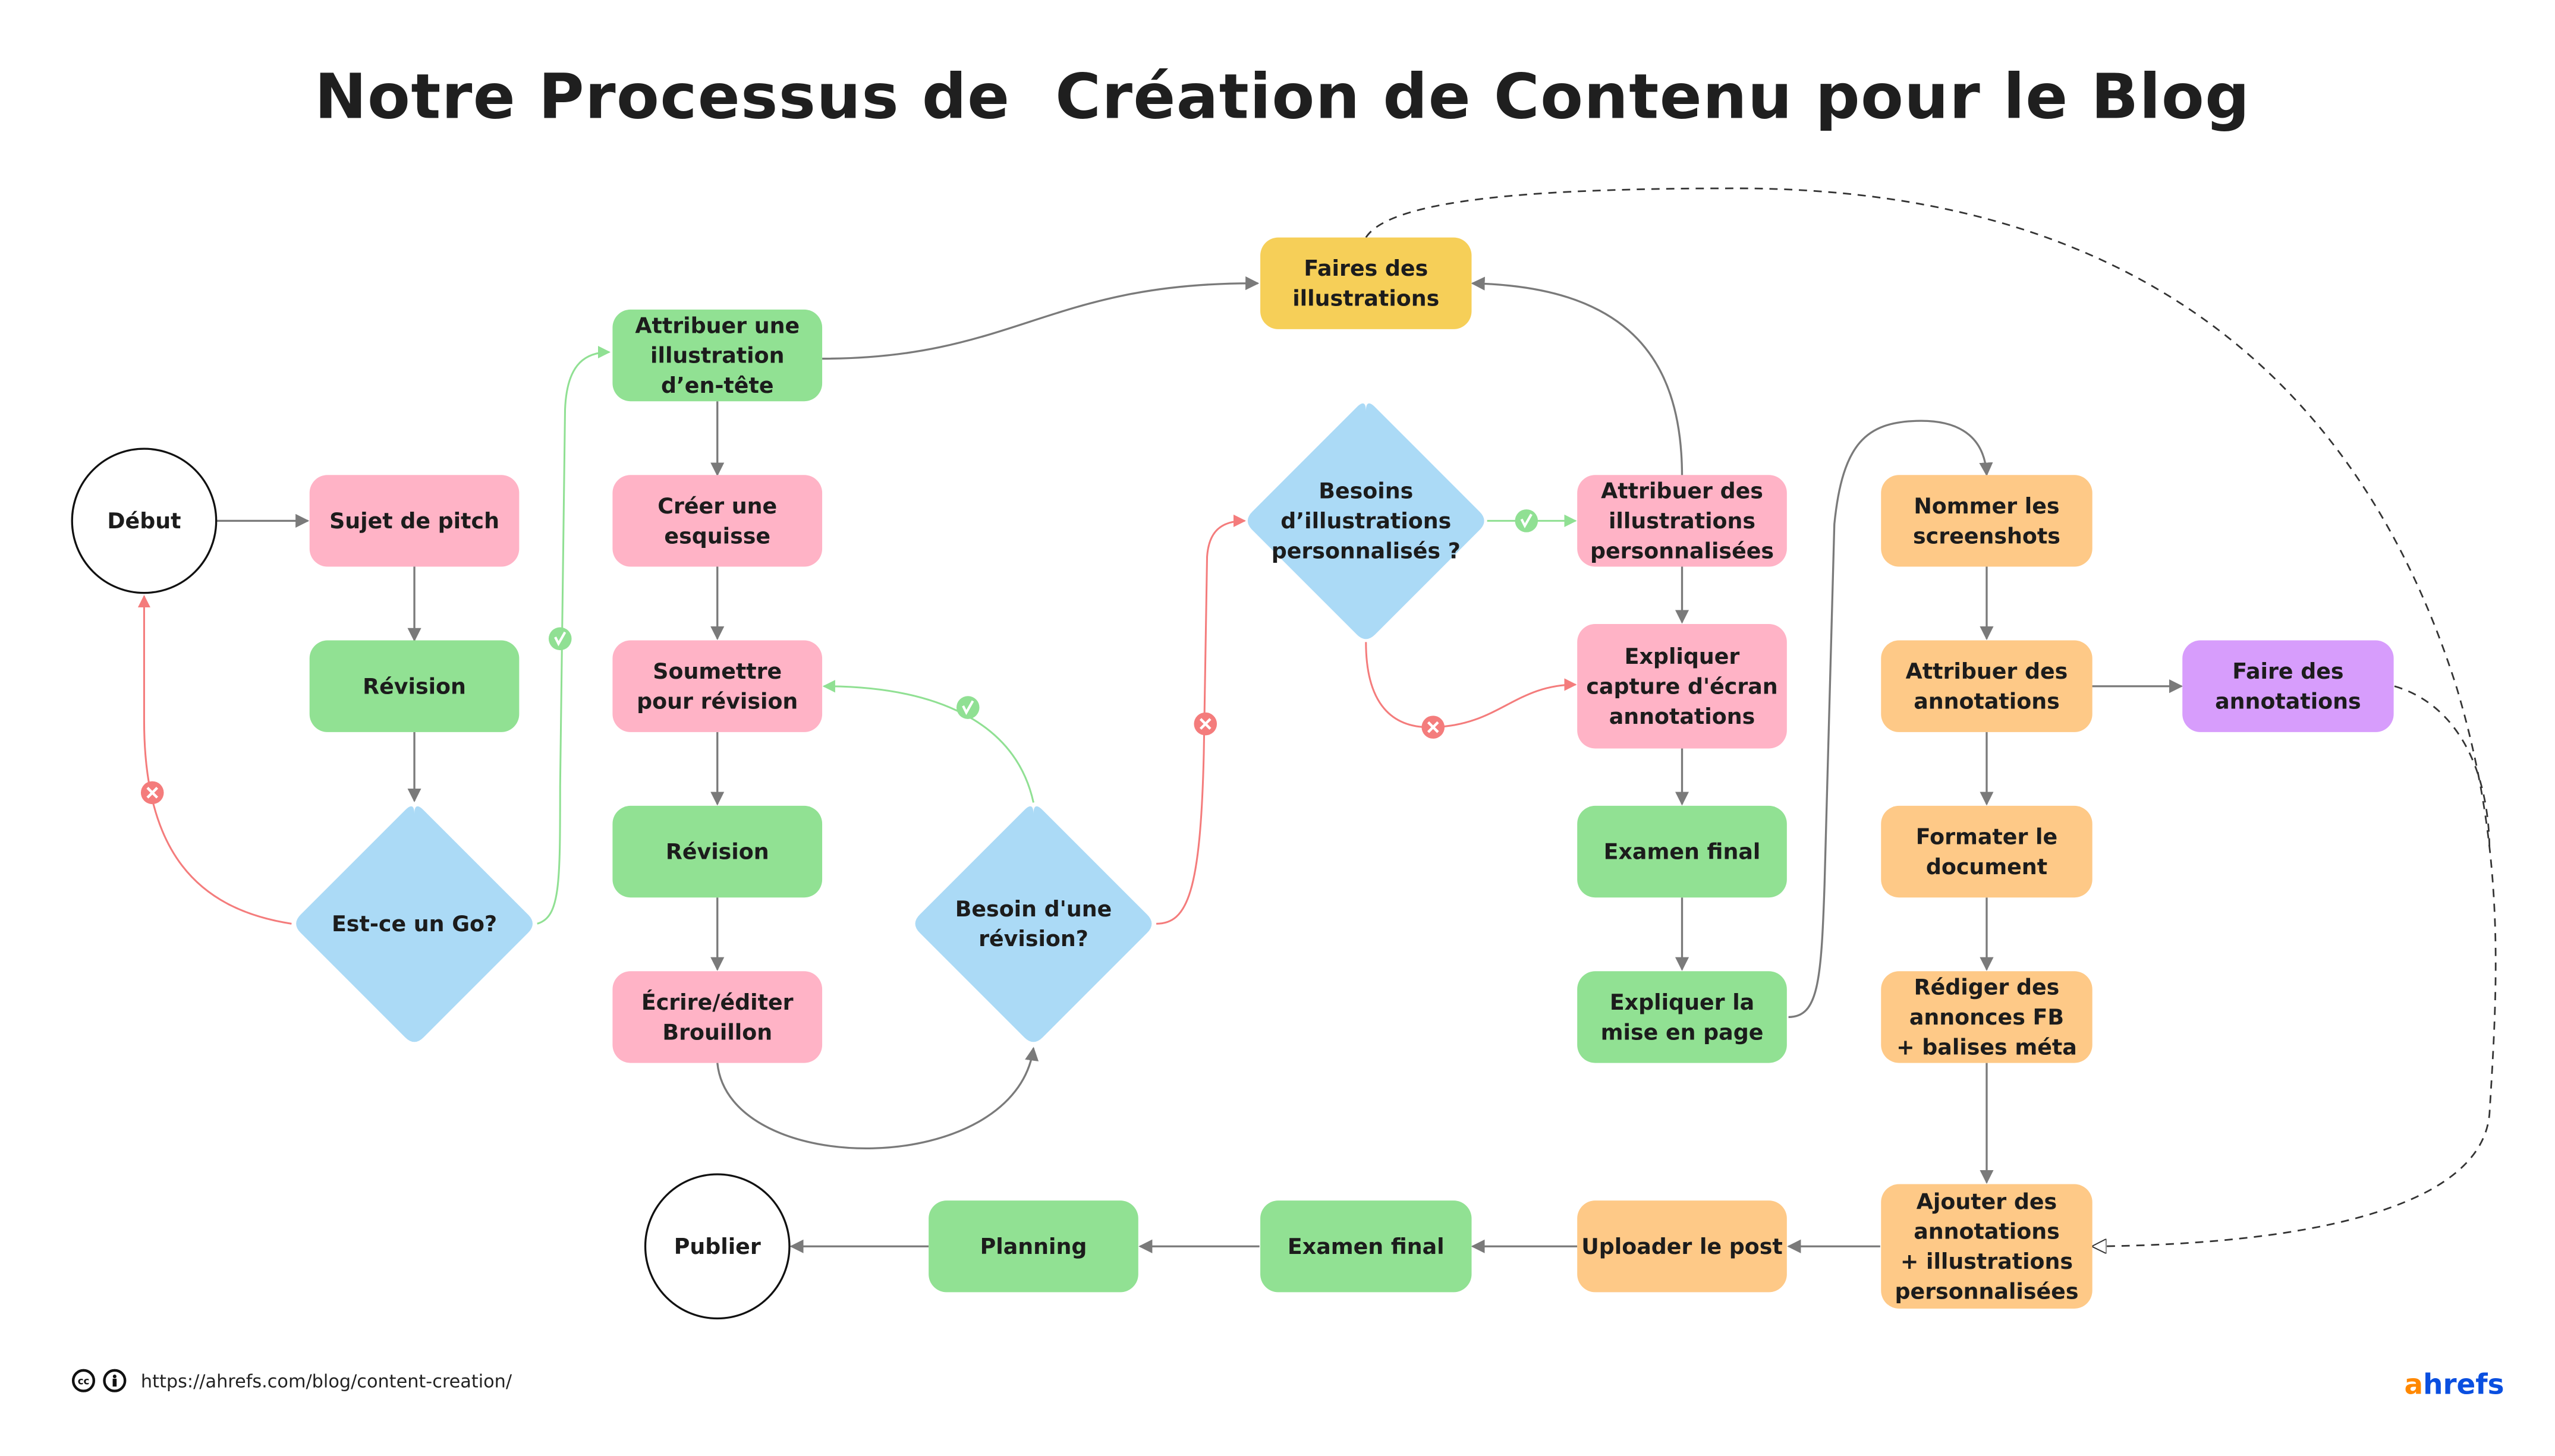 This screenshot has width=2555, height=1456. Describe the element at coordinates (1033, 938) in the screenshot. I see `node-label-line: révision?` at that location.